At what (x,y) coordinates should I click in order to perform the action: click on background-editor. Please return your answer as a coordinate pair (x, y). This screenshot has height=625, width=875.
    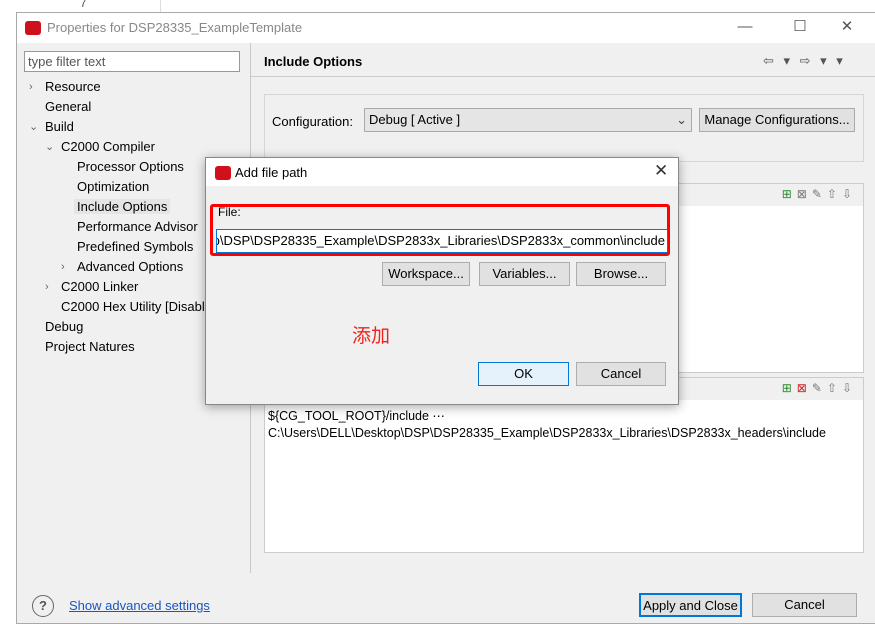
    Looking at the image, I should click on (437, 6).